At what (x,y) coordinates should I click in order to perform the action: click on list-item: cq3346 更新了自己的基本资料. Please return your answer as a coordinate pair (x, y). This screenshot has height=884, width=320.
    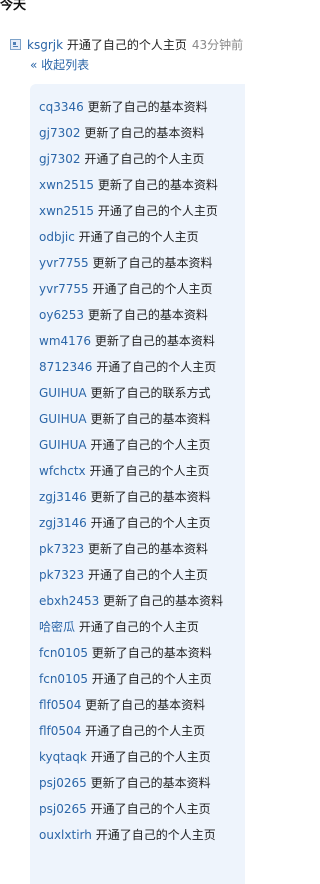
    Looking at the image, I should click on (131, 111).